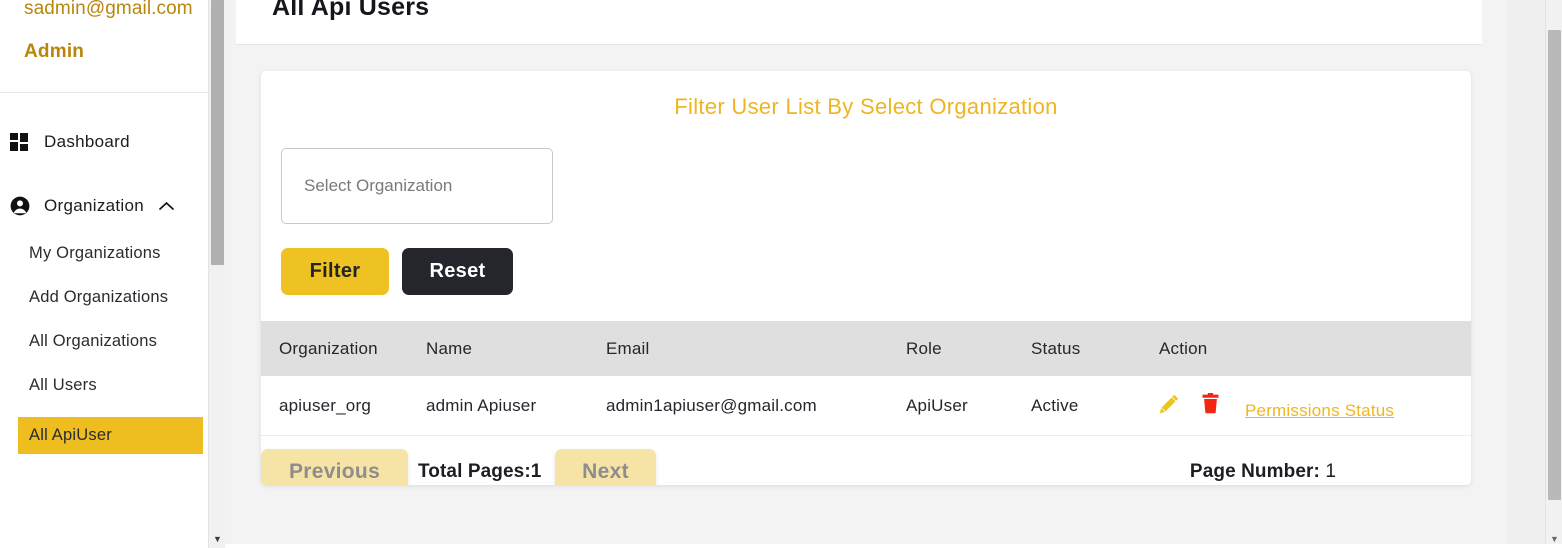 The image size is (1562, 548). What do you see at coordinates (87, 141) in the screenshot?
I see `sidebar-item-label: Dashboard` at bounding box center [87, 141].